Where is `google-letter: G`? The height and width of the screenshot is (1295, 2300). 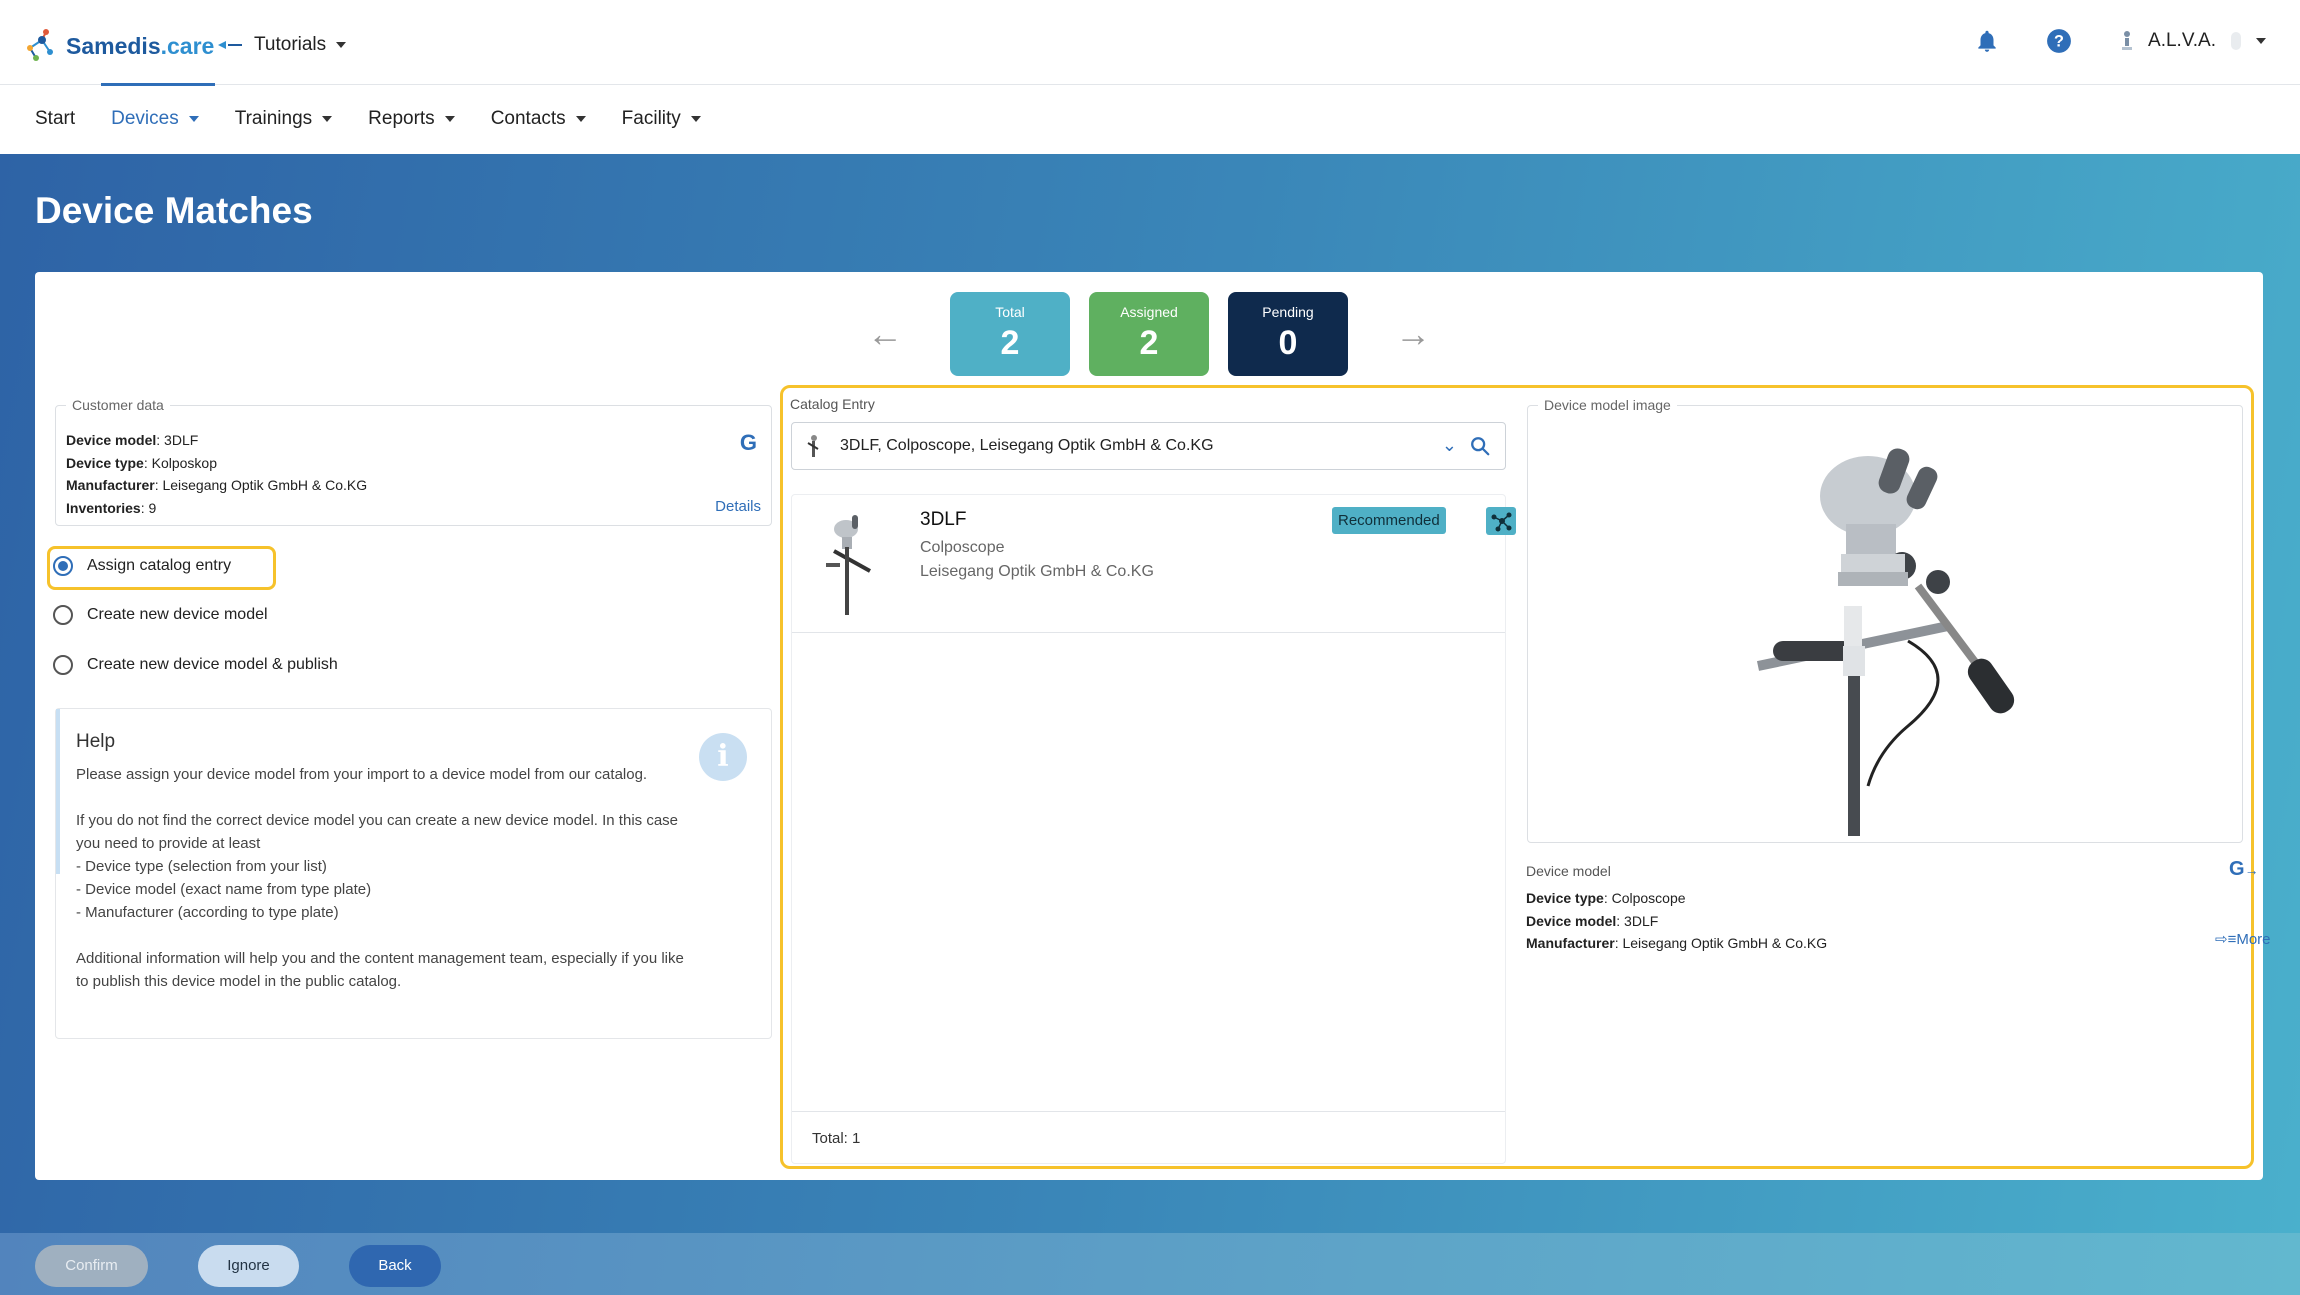 google-letter: G is located at coordinates (2237, 869).